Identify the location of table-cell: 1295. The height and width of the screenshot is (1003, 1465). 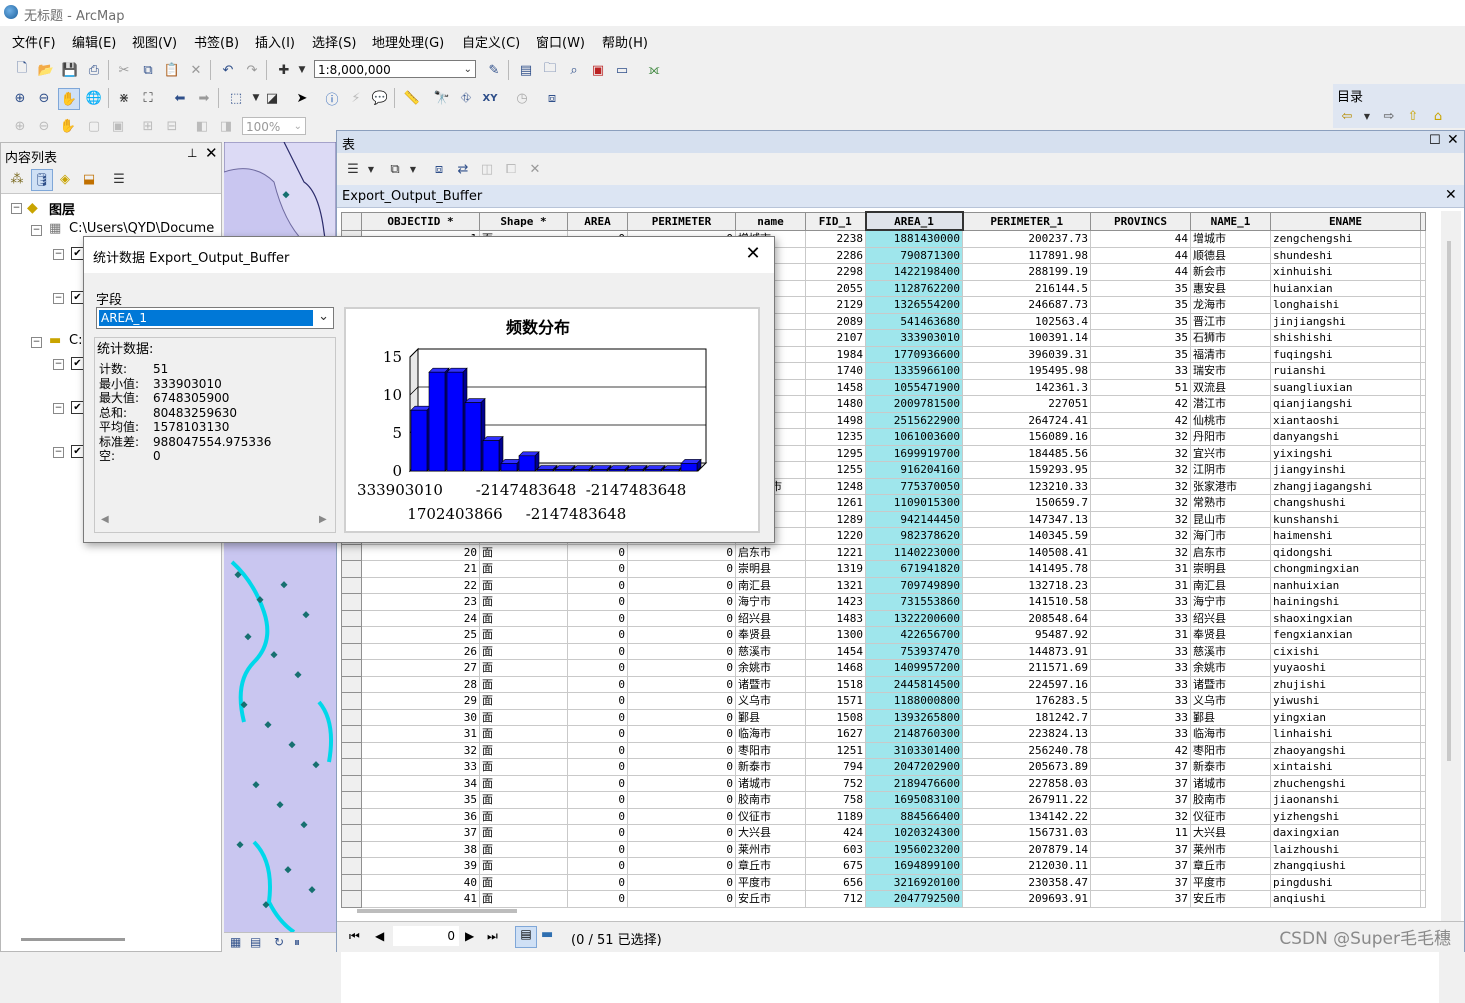
(835, 453).